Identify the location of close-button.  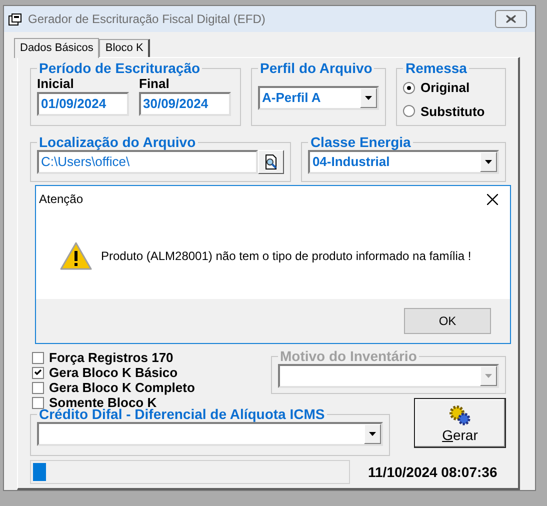
(511, 19).